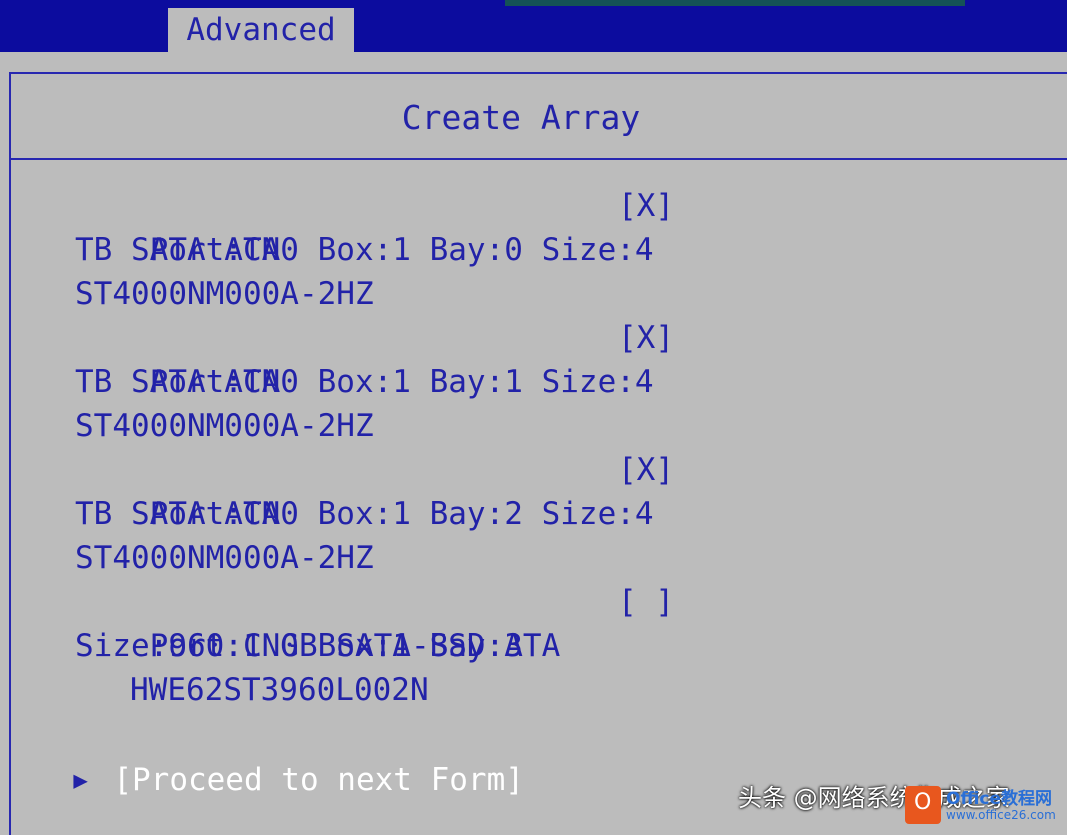  Describe the element at coordinates (999, 799) in the screenshot. I see `watermark-site: Office教程网` at that location.